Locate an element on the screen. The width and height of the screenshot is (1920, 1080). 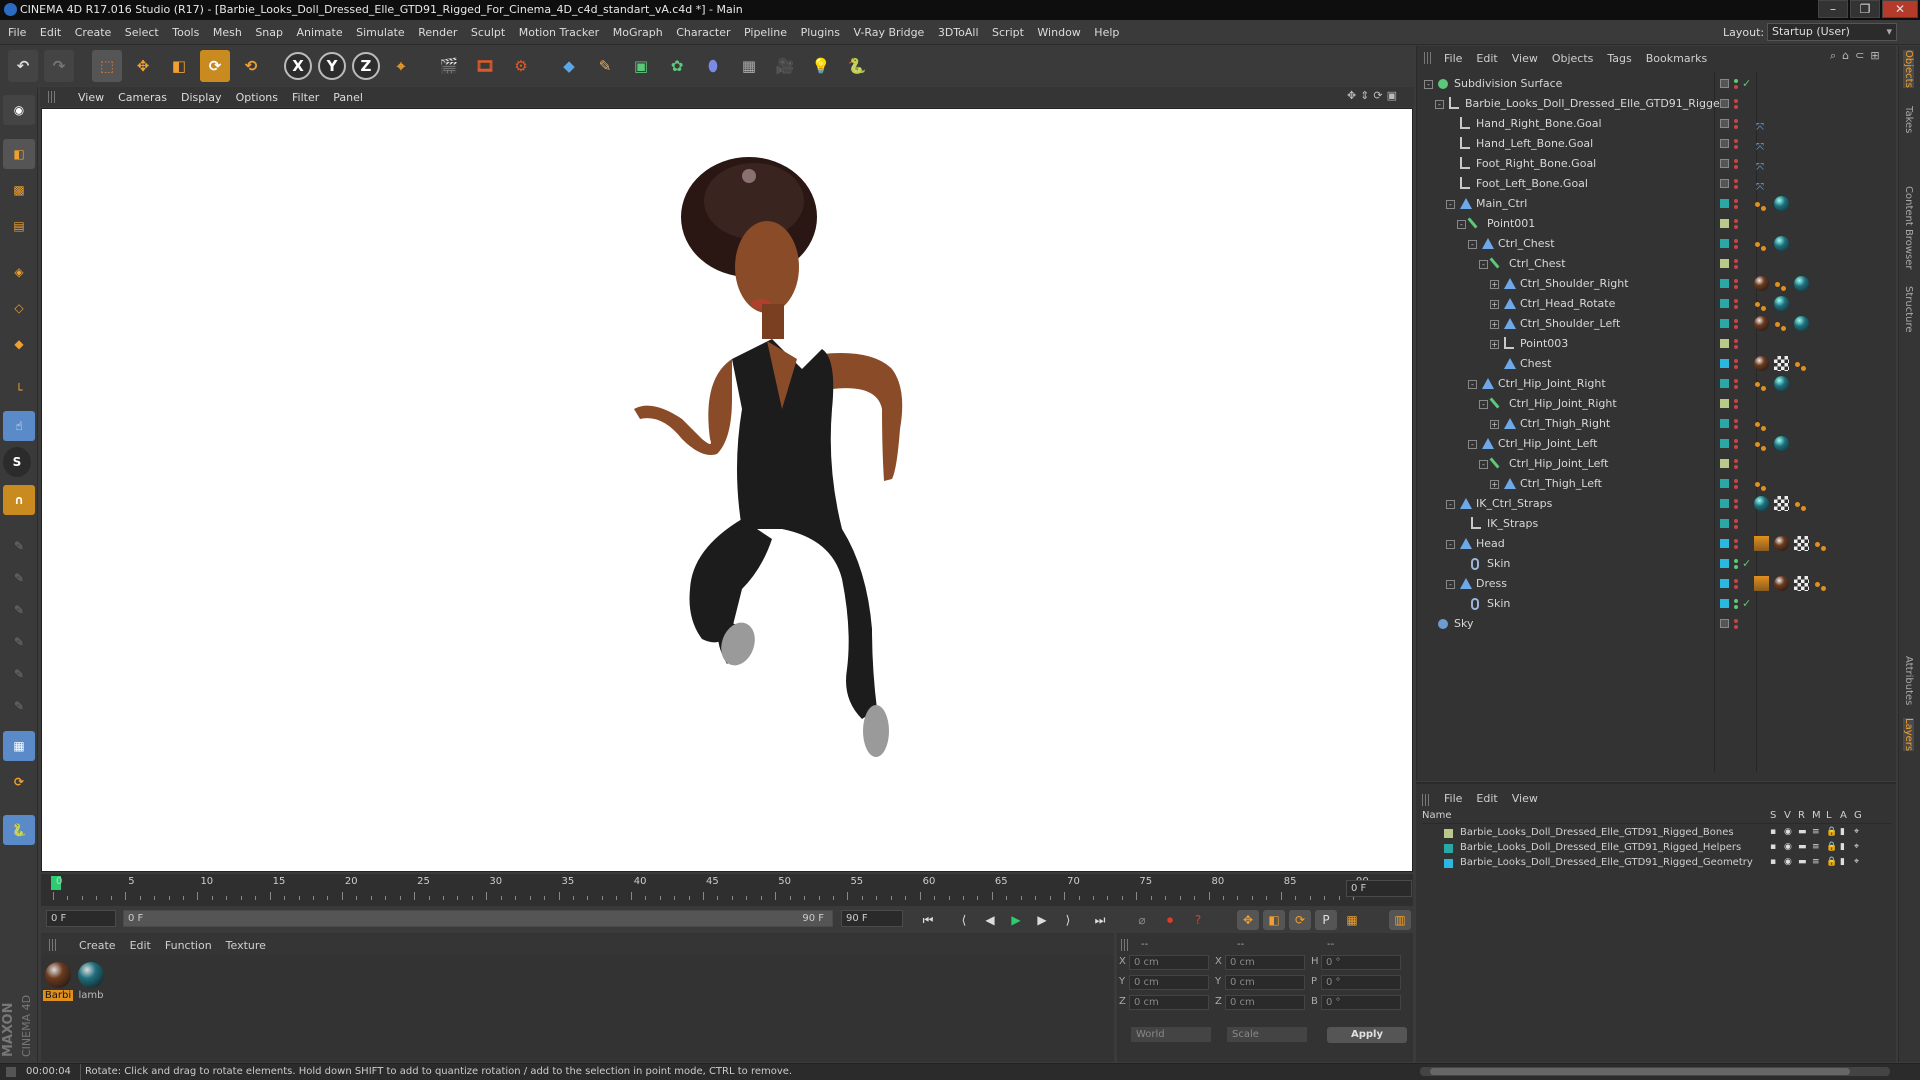
points-mode-button: ◈ is located at coordinates (19, 272).